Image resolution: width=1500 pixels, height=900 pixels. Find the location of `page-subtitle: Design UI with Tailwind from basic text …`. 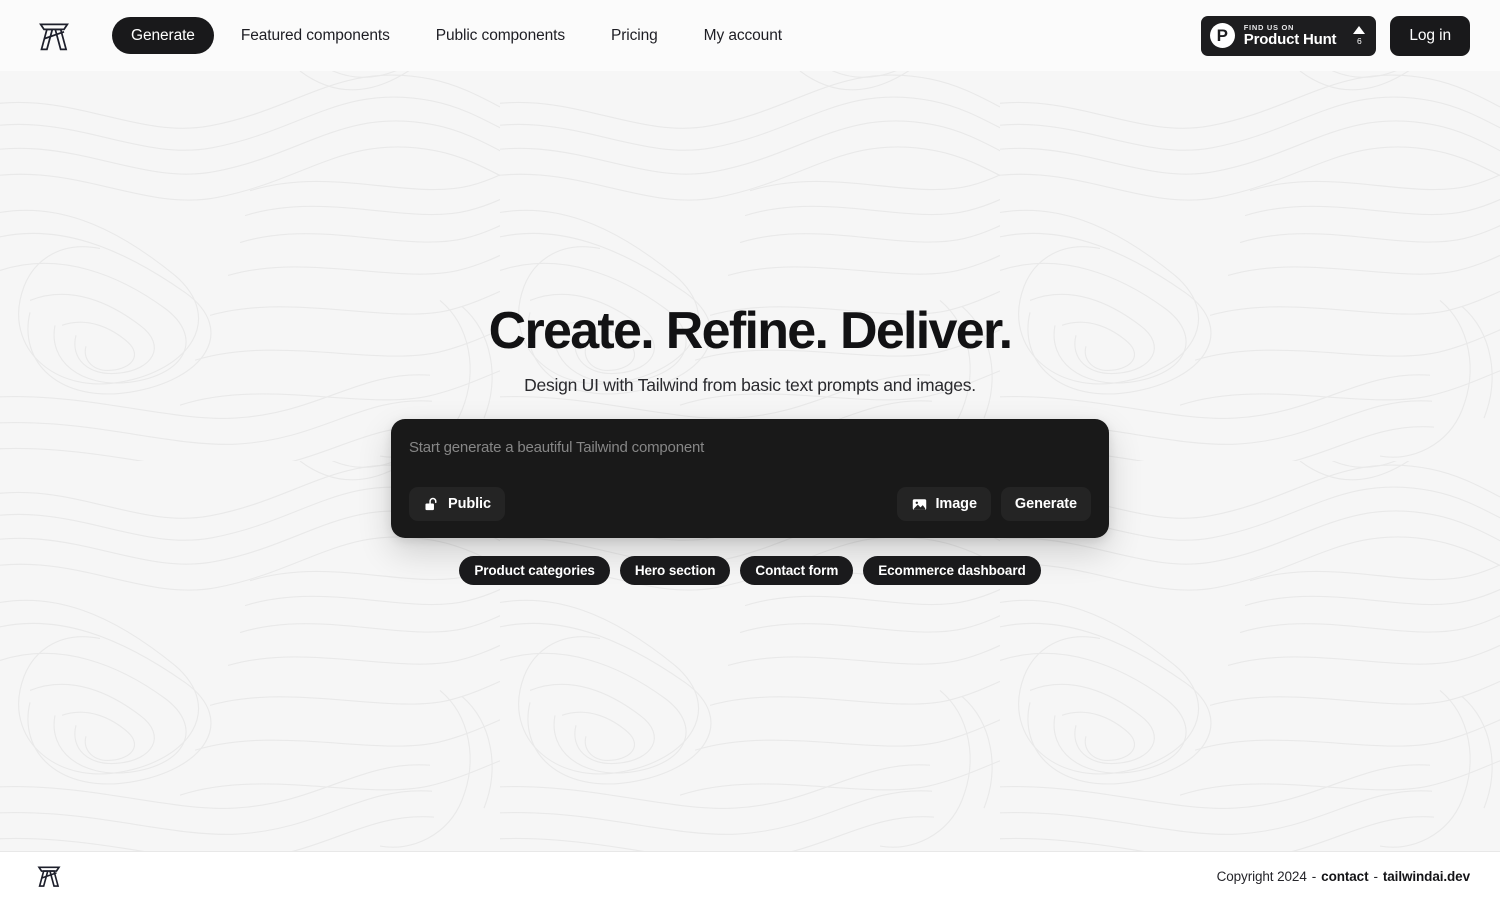

page-subtitle: Design UI with Tailwind from basic text … is located at coordinates (750, 385).